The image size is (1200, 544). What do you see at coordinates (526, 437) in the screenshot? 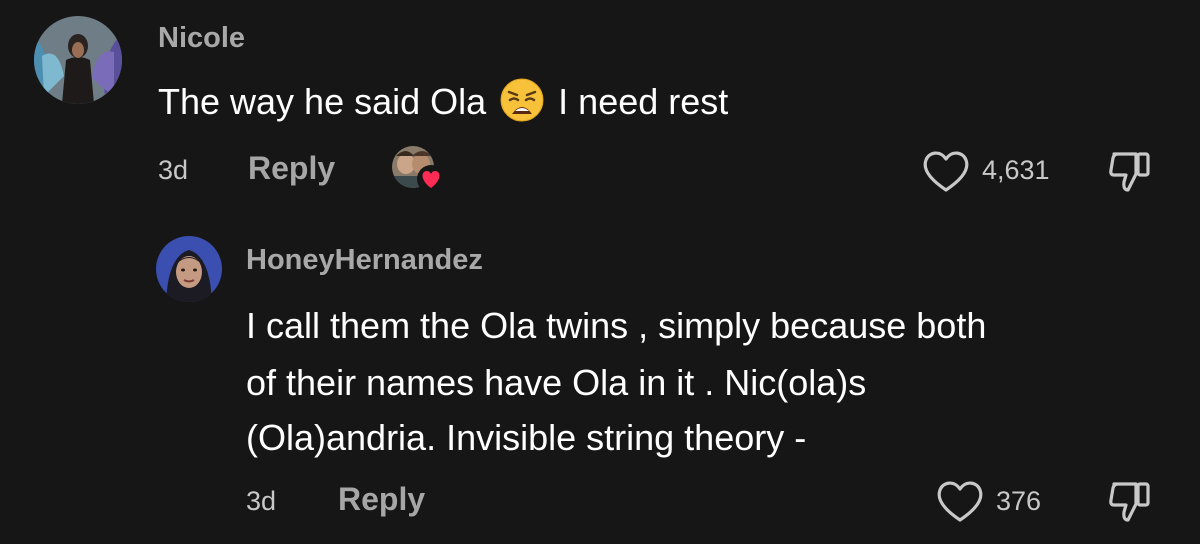
I see `comment-text-line: (Ola)andria. Invisible string theory -` at bounding box center [526, 437].